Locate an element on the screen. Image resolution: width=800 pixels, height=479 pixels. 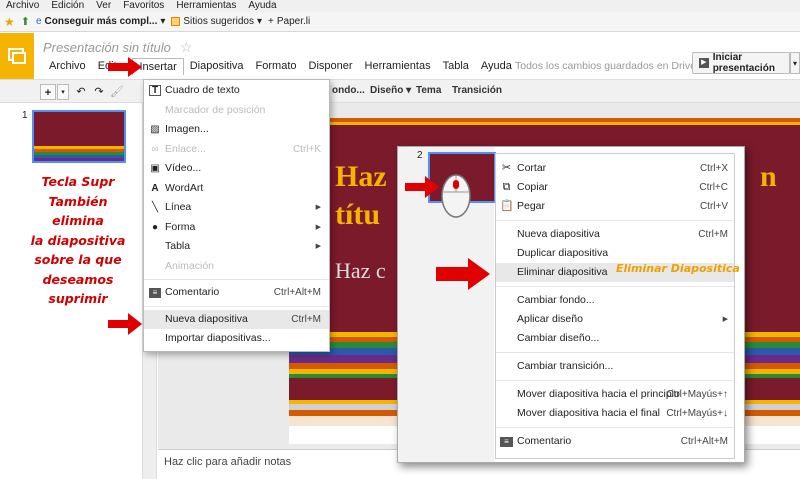
menu-disponer: Disponer is located at coordinates (331, 66).